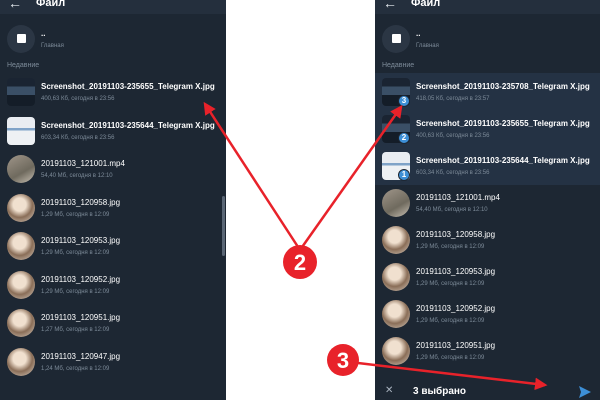 This screenshot has height=400, width=600. Describe the element at coordinates (350, 177) in the screenshot. I see `arrow-to-right-file` at that location.